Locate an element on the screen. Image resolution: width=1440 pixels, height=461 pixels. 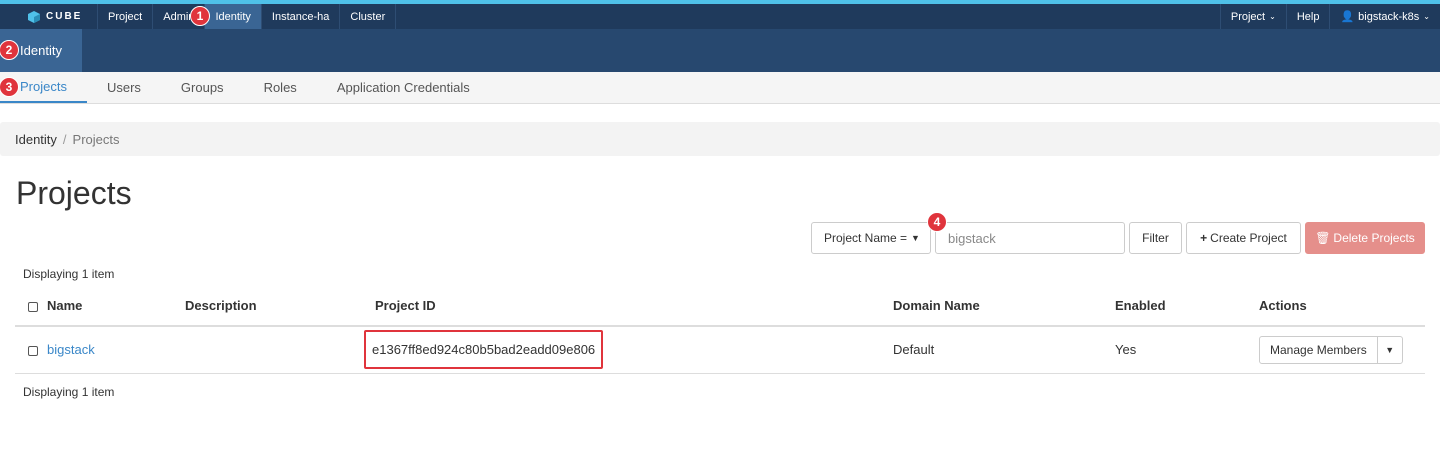
step-marker-4: 4 is located at coordinates (937, 222).